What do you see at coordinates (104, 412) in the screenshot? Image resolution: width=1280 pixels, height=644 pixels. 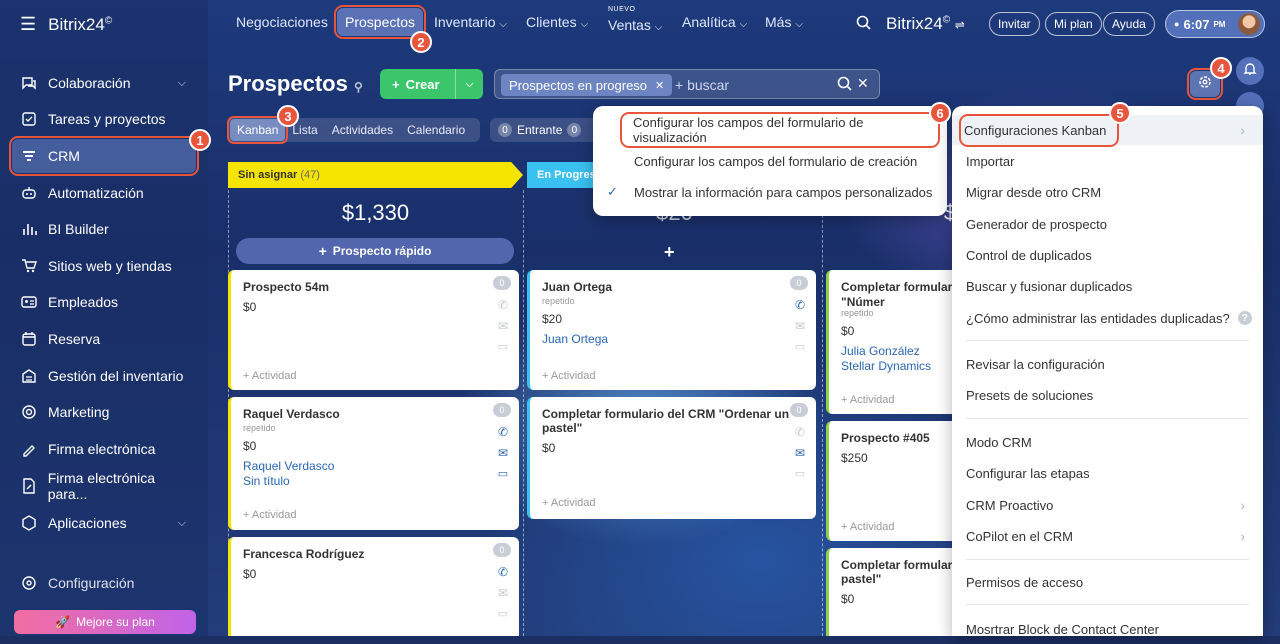 I see `sidebar-item-marketing: Marketing` at bounding box center [104, 412].